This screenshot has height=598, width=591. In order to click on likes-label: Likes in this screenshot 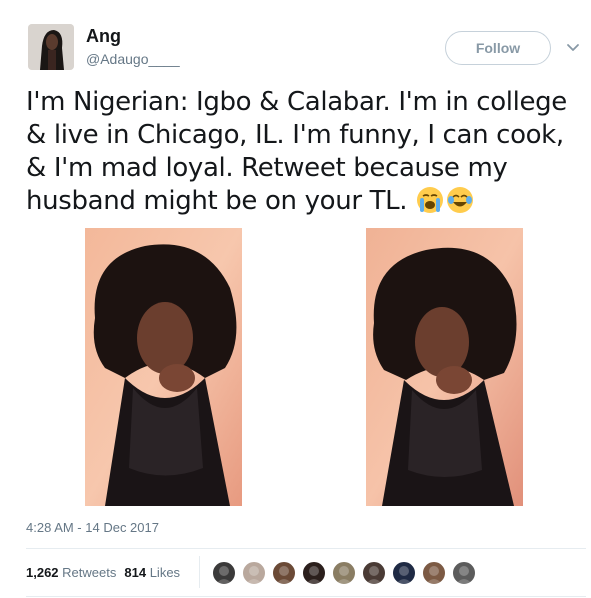, I will do `click(165, 572)`.